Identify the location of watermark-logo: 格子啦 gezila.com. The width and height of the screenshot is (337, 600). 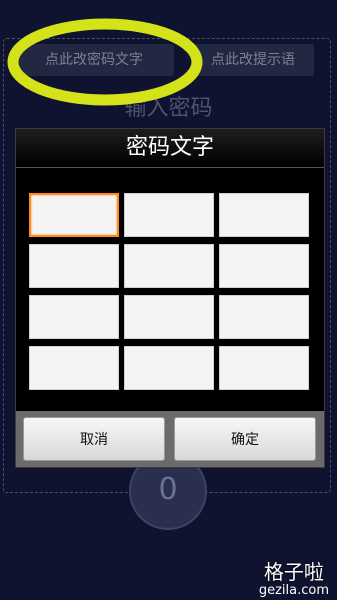
(294, 579).